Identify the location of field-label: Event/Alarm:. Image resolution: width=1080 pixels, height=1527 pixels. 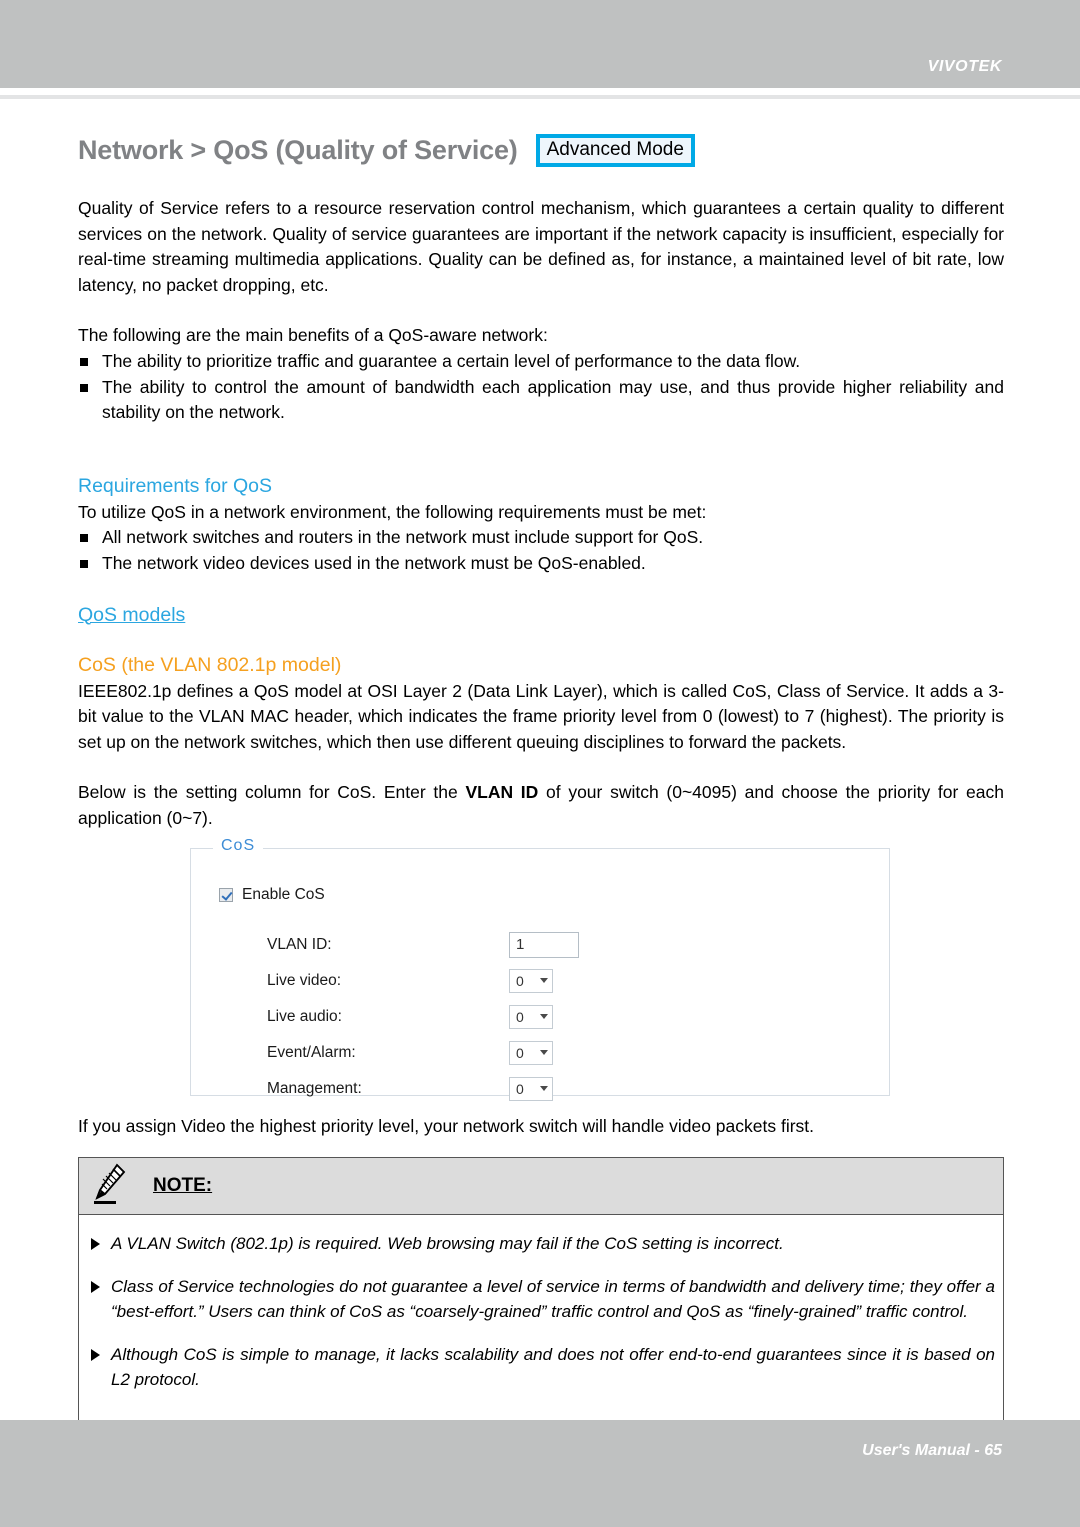
(311, 1052).